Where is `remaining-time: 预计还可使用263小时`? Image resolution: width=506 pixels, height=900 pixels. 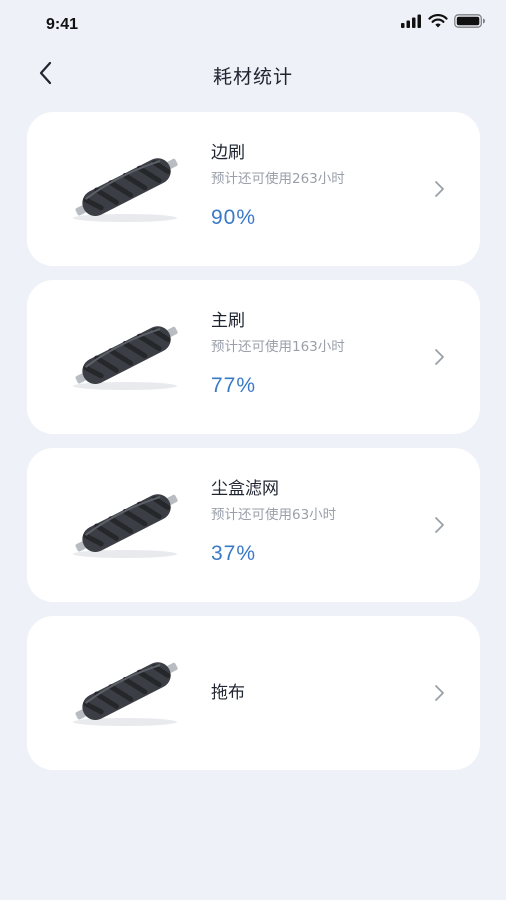 remaining-time: 预计还可使用263小时 is located at coordinates (278, 179).